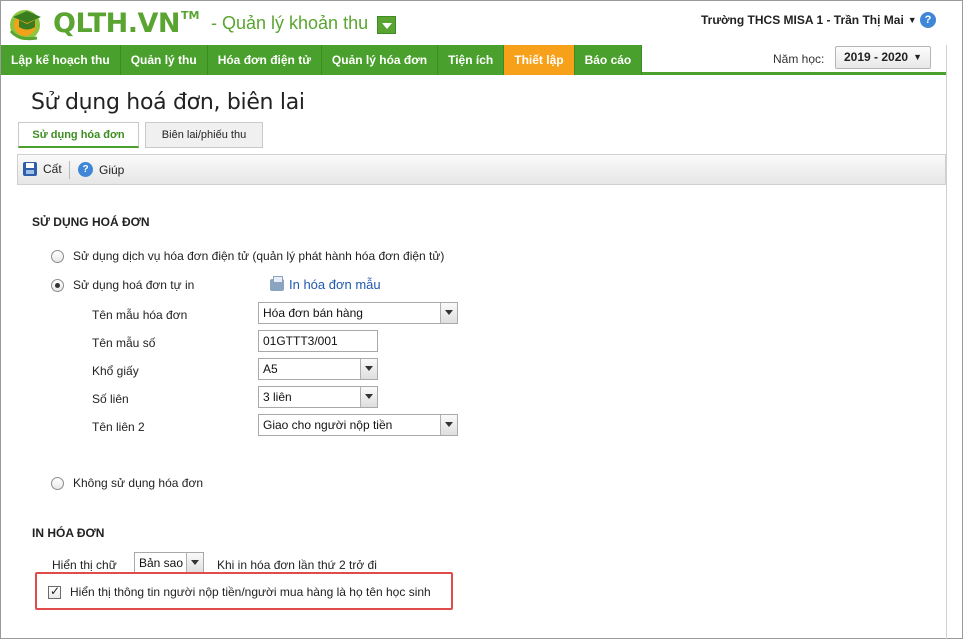  What do you see at coordinates (328, 425) in the screenshot?
I see `copy2-value: Giao cho người nộp tiền` at bounding box center [328, 425].